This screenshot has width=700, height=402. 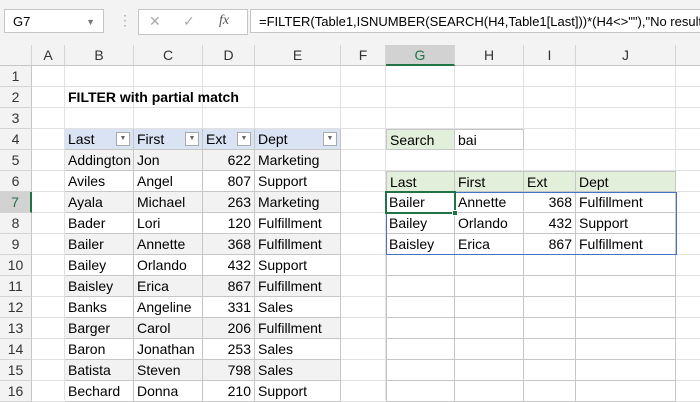 I want to click on source-cell: 867, so click(x=229, y=286).